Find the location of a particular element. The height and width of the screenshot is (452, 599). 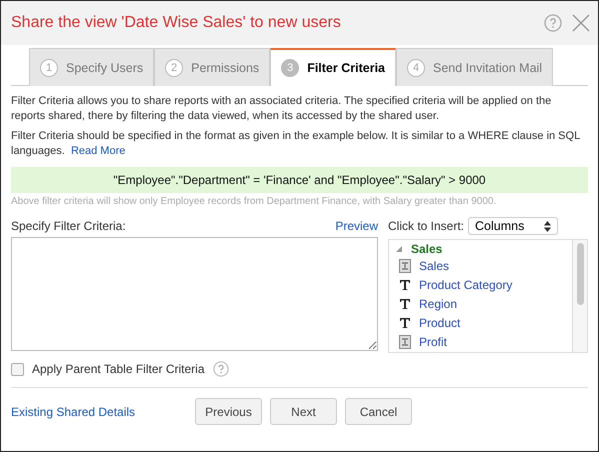

step-tab: 2 Permissions is located at coordinates (212, 67).